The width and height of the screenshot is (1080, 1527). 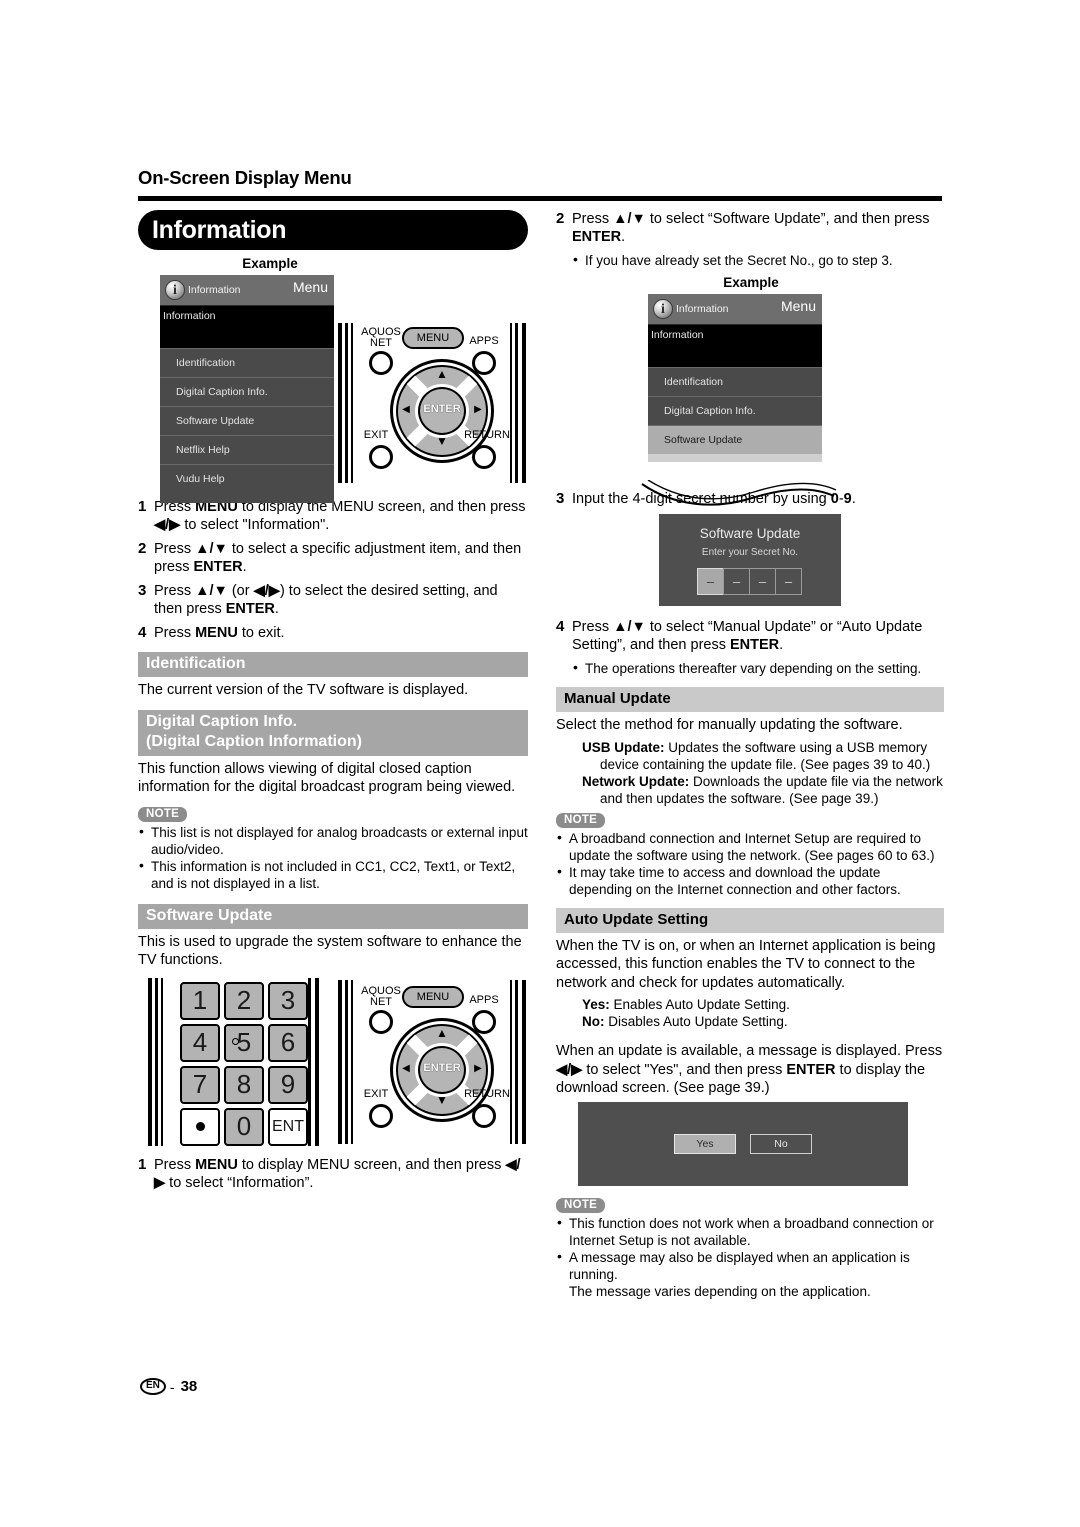 What do you see at coordinates (244, 1084) in the screenshot?
I see `key-8: 8` at bounding box center [244, 1084].